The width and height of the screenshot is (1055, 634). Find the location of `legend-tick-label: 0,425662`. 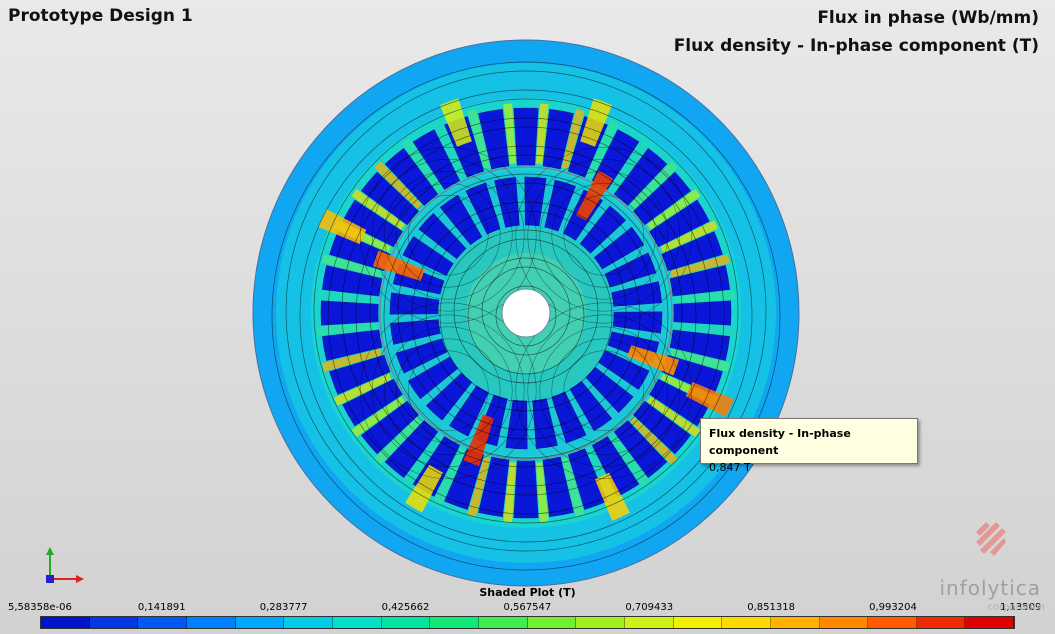

legend-tick-label: 0,425662 is located at coordinates (405, 607).